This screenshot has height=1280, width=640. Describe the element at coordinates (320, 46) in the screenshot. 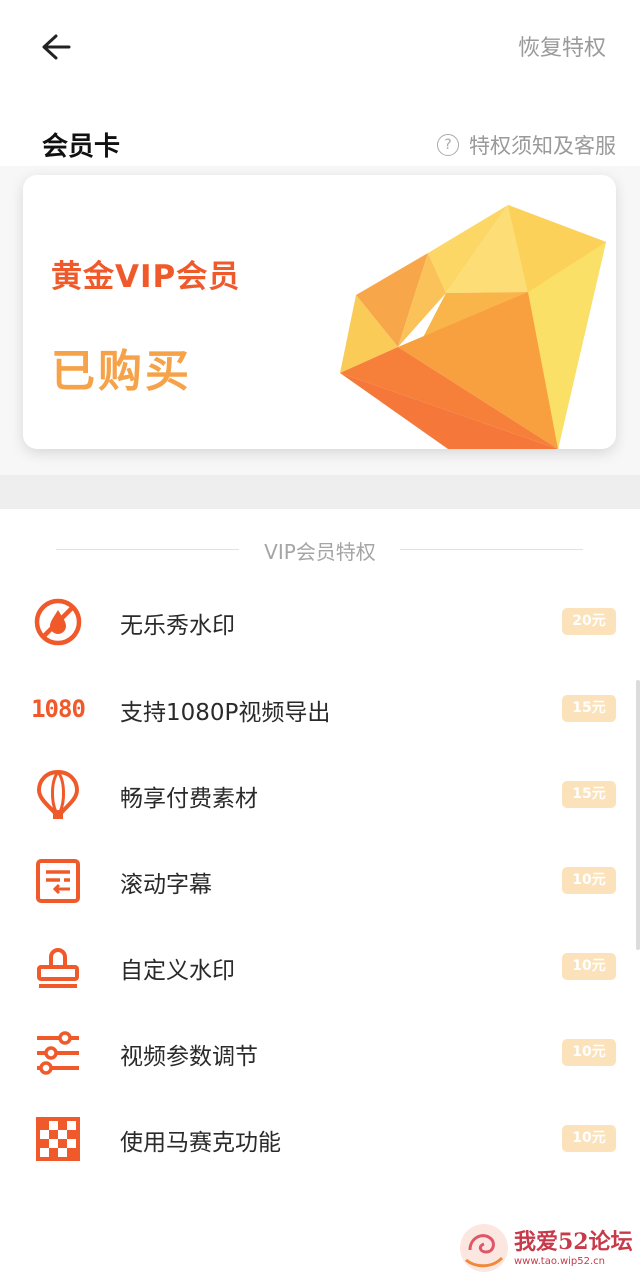

I see `top-bar: 恢复特权` at that location.